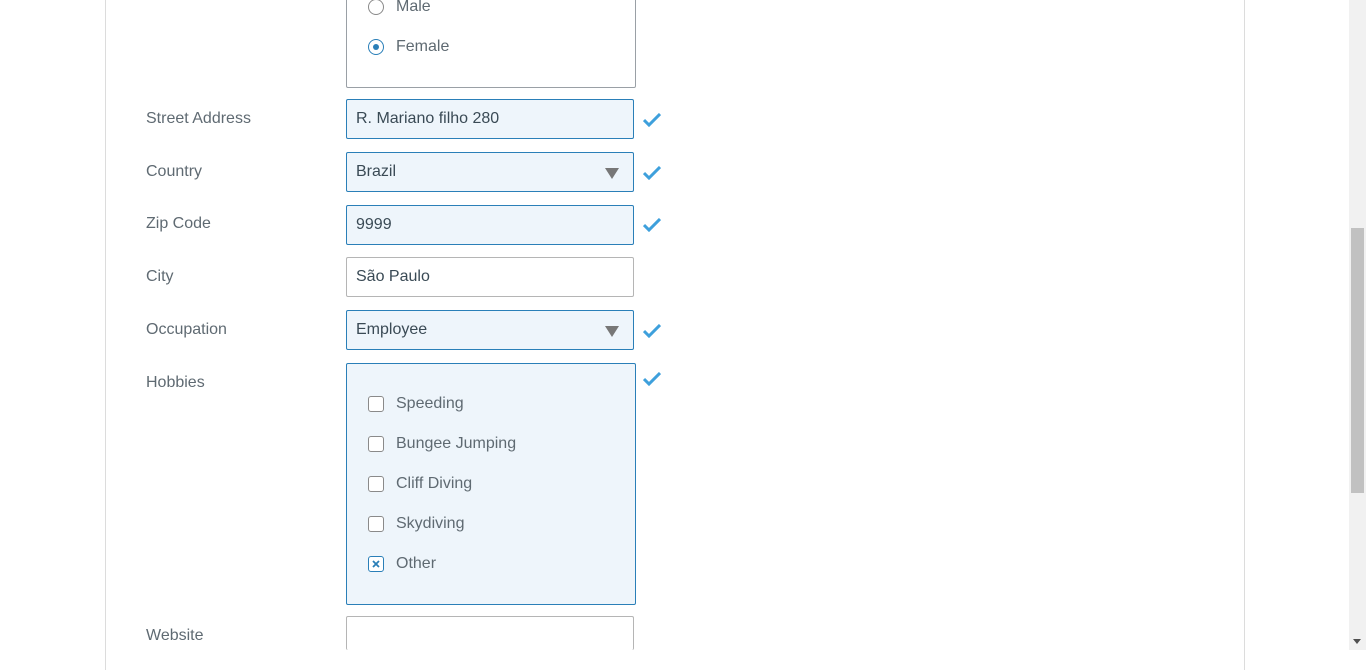  I want to click on x-mark-icon, so click(376, 564).